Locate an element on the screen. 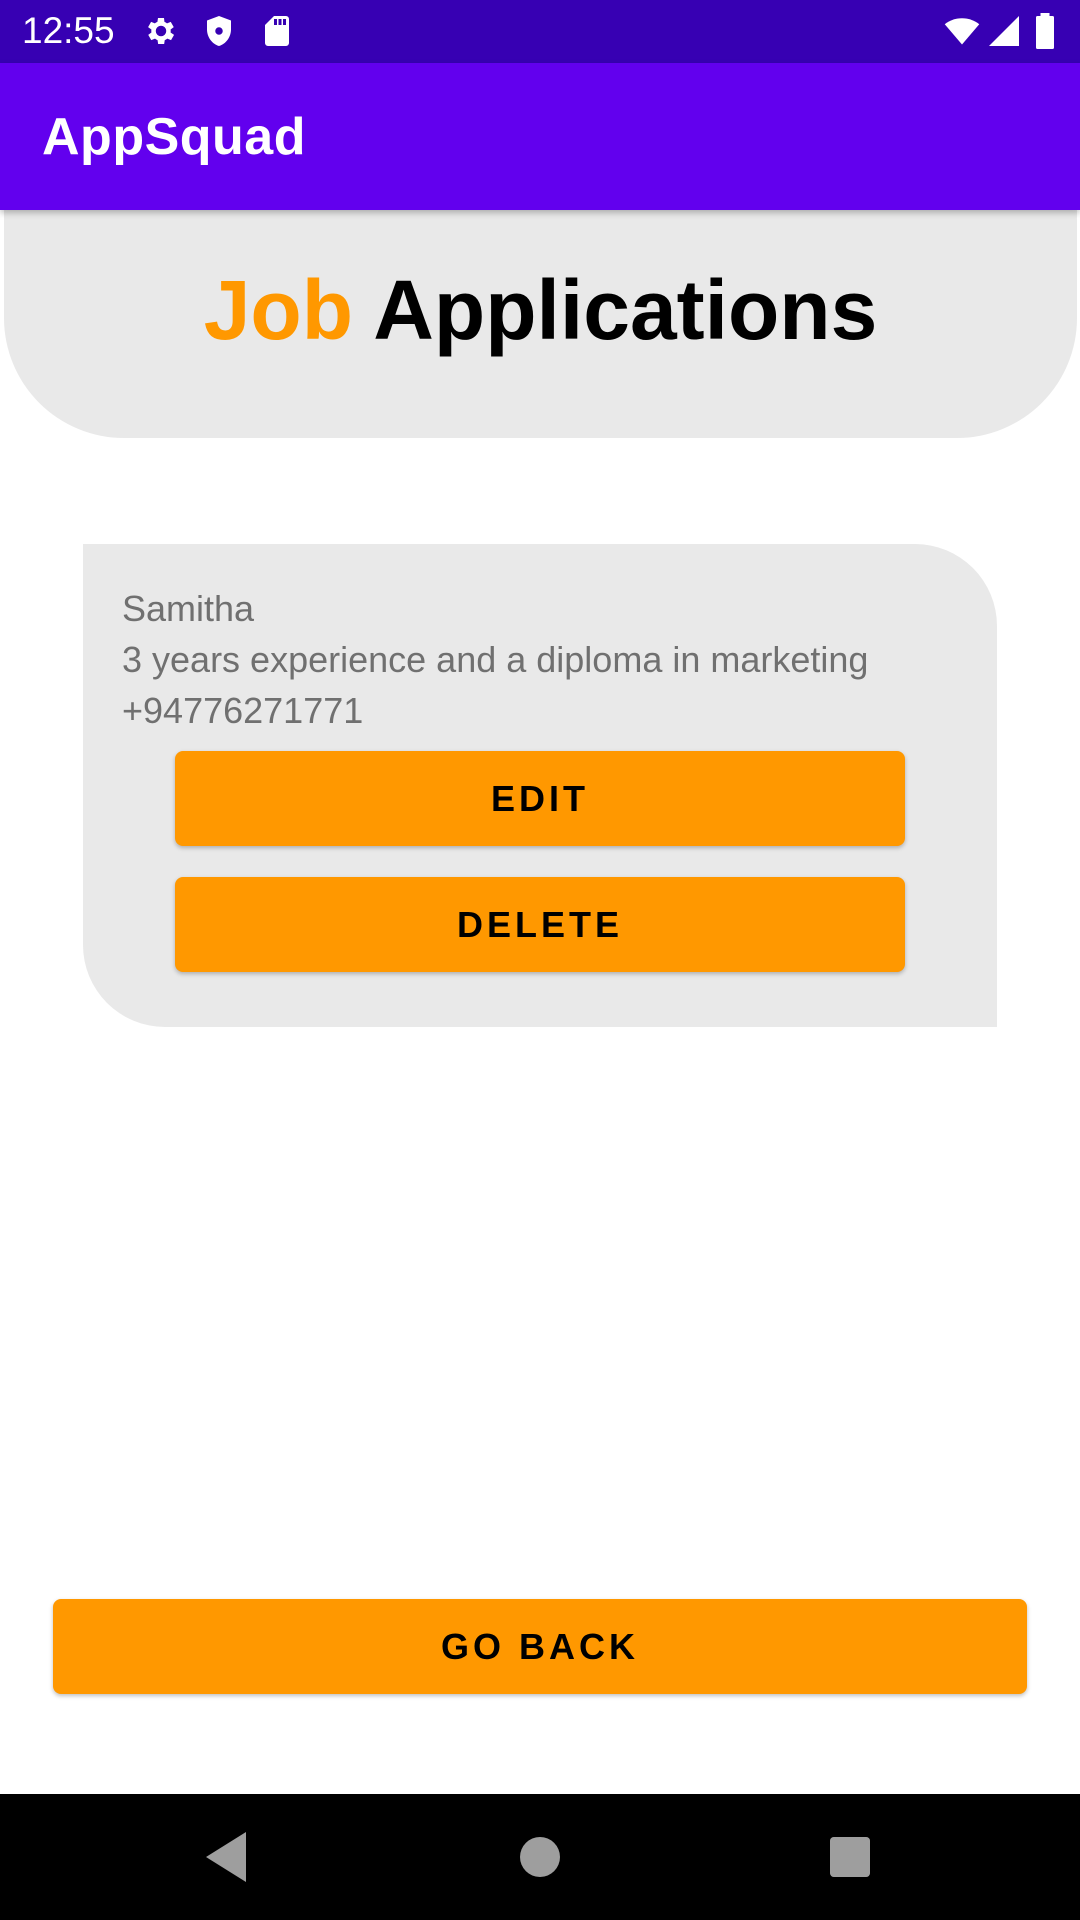 The image size is (1080, 1920). edit-button: EDIT is located at coordinates (540, 798).